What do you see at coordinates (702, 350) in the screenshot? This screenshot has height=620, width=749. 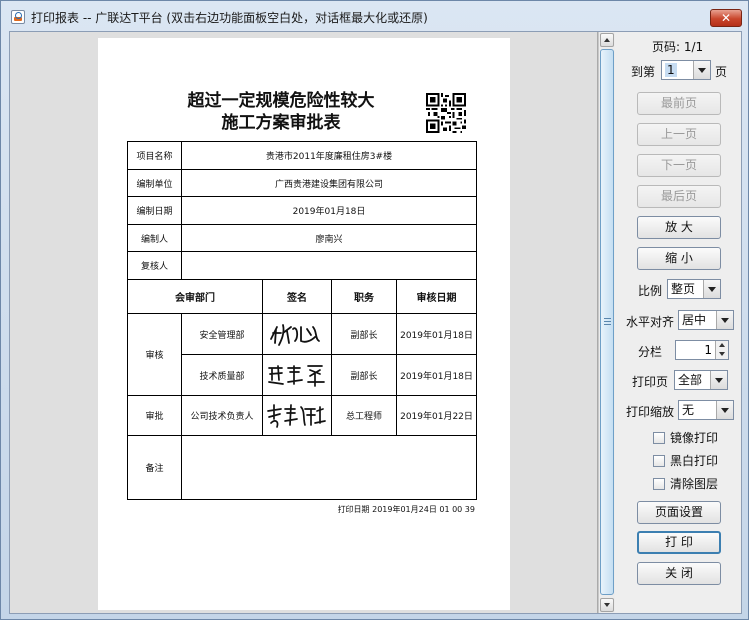 I see `columns-spinner: 1` at bounding box center [702, 350].